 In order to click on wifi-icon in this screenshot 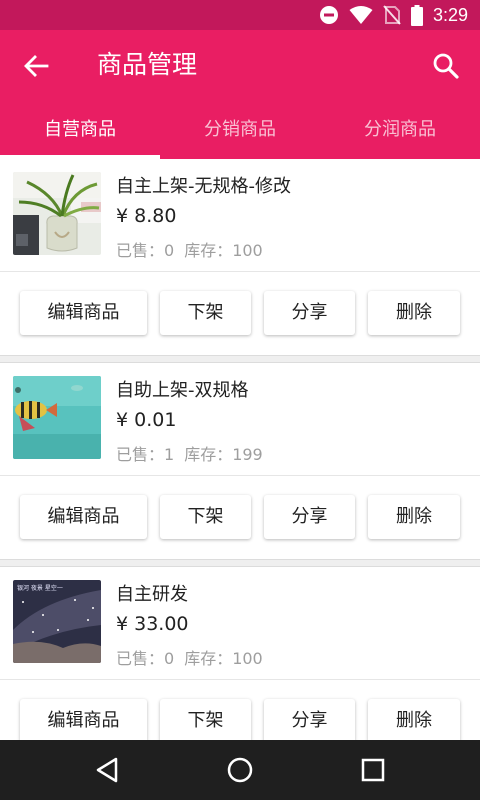, I will do `click(361, 15)`.